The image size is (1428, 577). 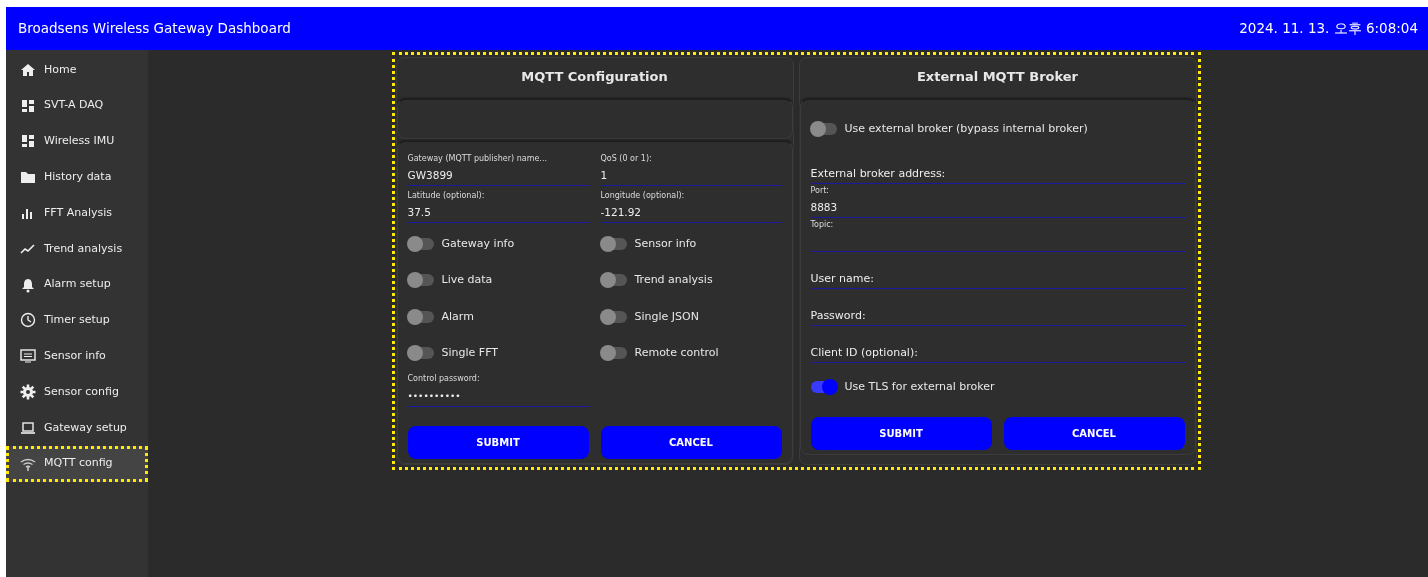 I want to click on input-field: GW3899, so click(x=498, y=176).